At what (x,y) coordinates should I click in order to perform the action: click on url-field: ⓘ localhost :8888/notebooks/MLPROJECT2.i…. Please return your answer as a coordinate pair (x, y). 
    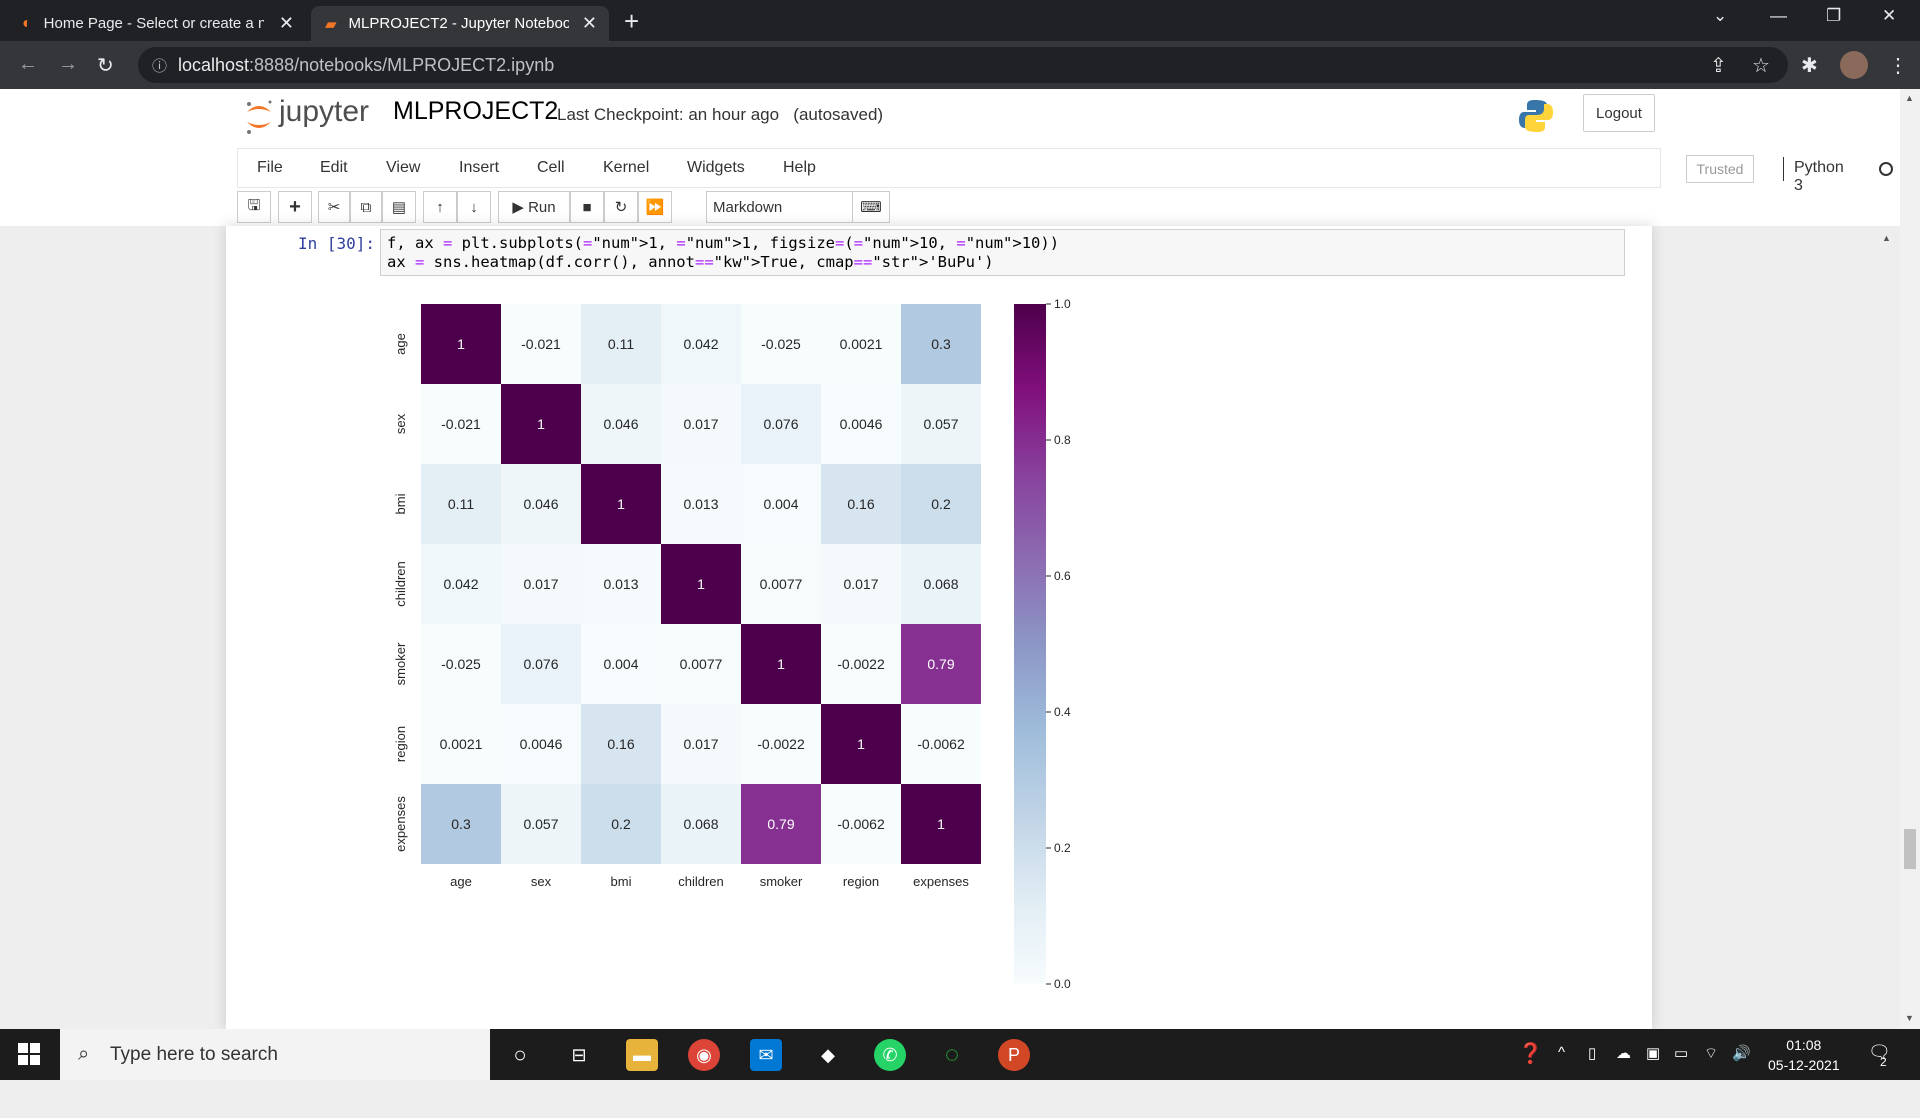
    Looking at the image, I should click on (963, 65).